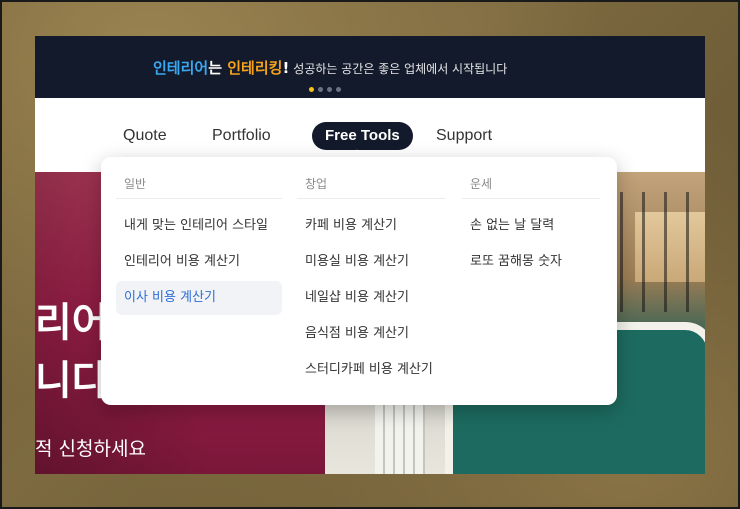 The image size is (740, 509). What do you see at coordinates (199, 298) in the screenshot?
I see `menu-item-moving-cost: 이사 비용 계산기` at bounding box center [199, 298].